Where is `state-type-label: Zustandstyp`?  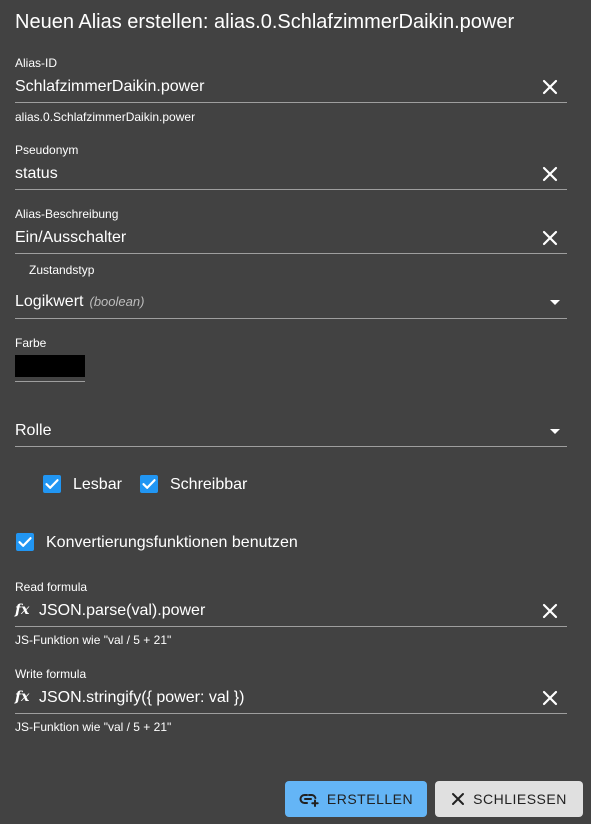
state-type-label: Zustandstyp is located at coordinates (62, 270).